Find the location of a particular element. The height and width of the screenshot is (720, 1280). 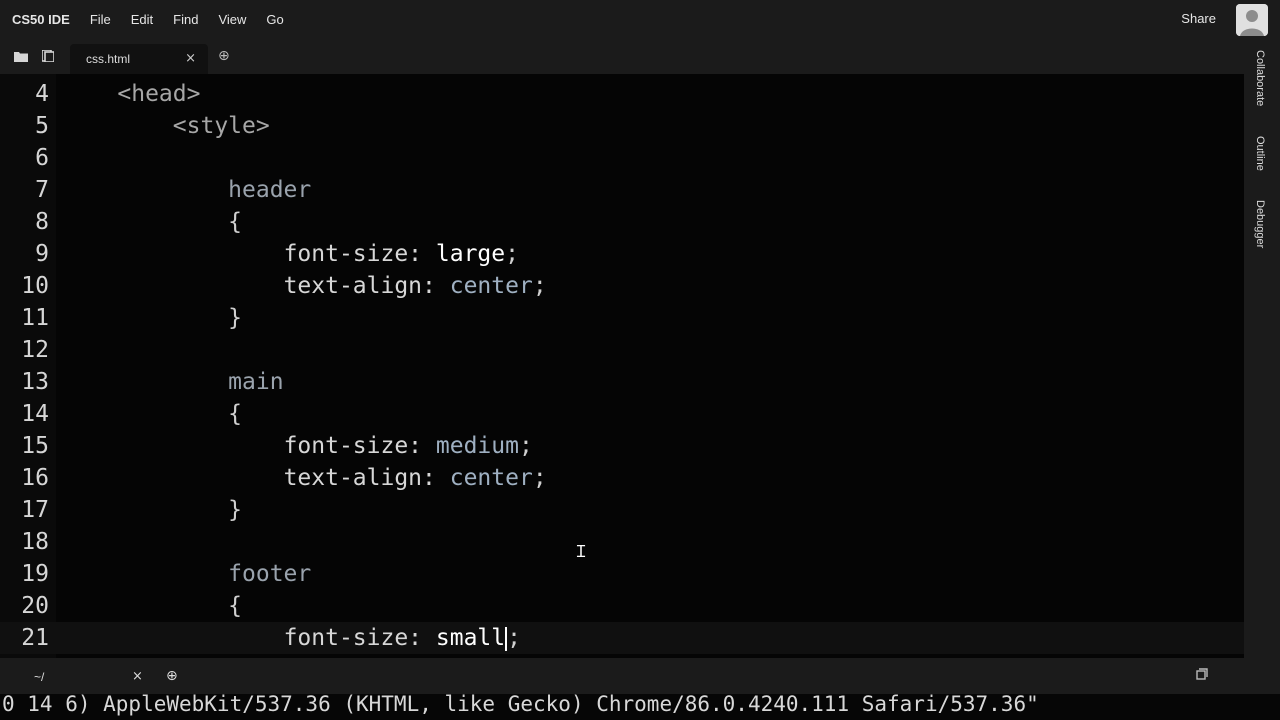

code-line: 8 { is located at coordinates (622, 222).